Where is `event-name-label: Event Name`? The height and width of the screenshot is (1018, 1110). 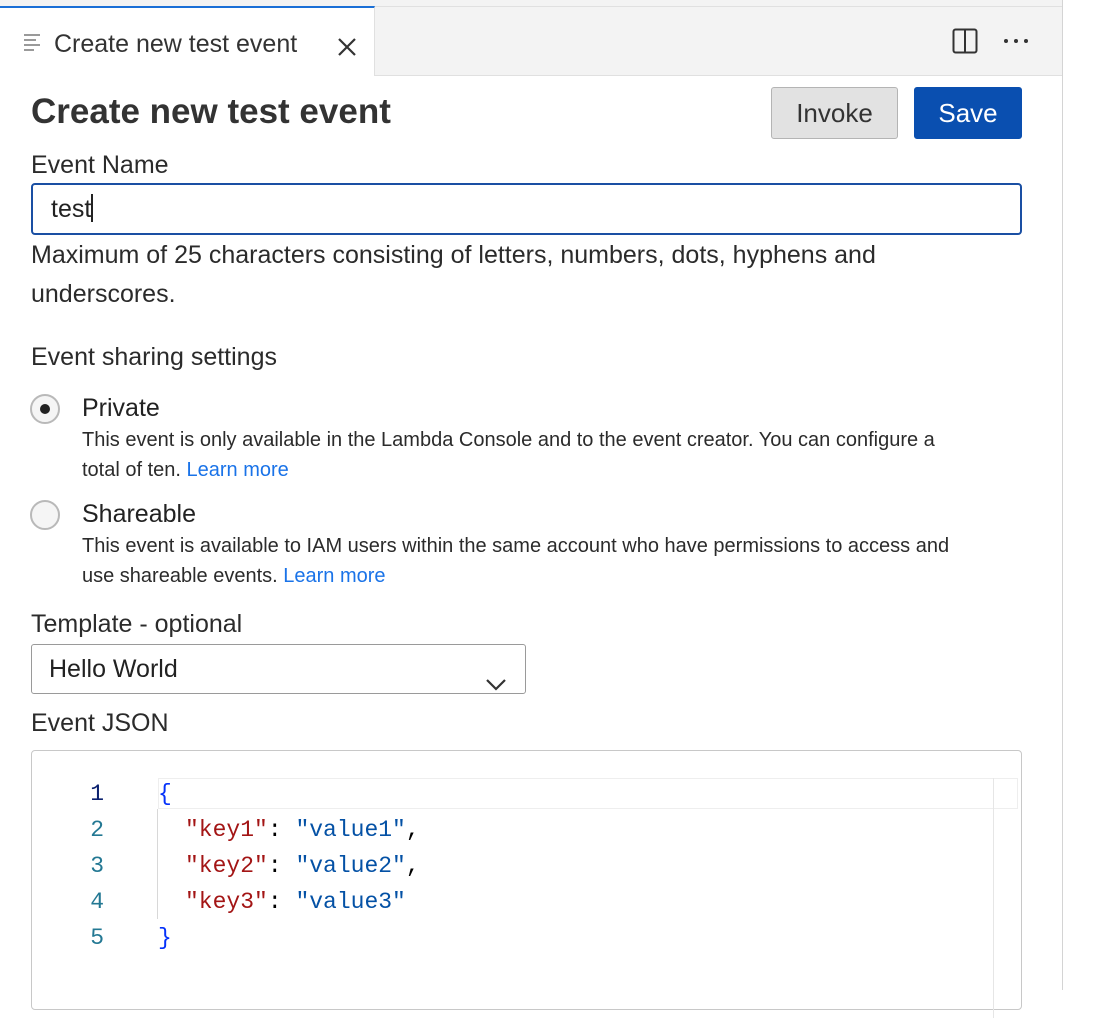
event-name-label: Event Name is located at coordinates (100, 165).